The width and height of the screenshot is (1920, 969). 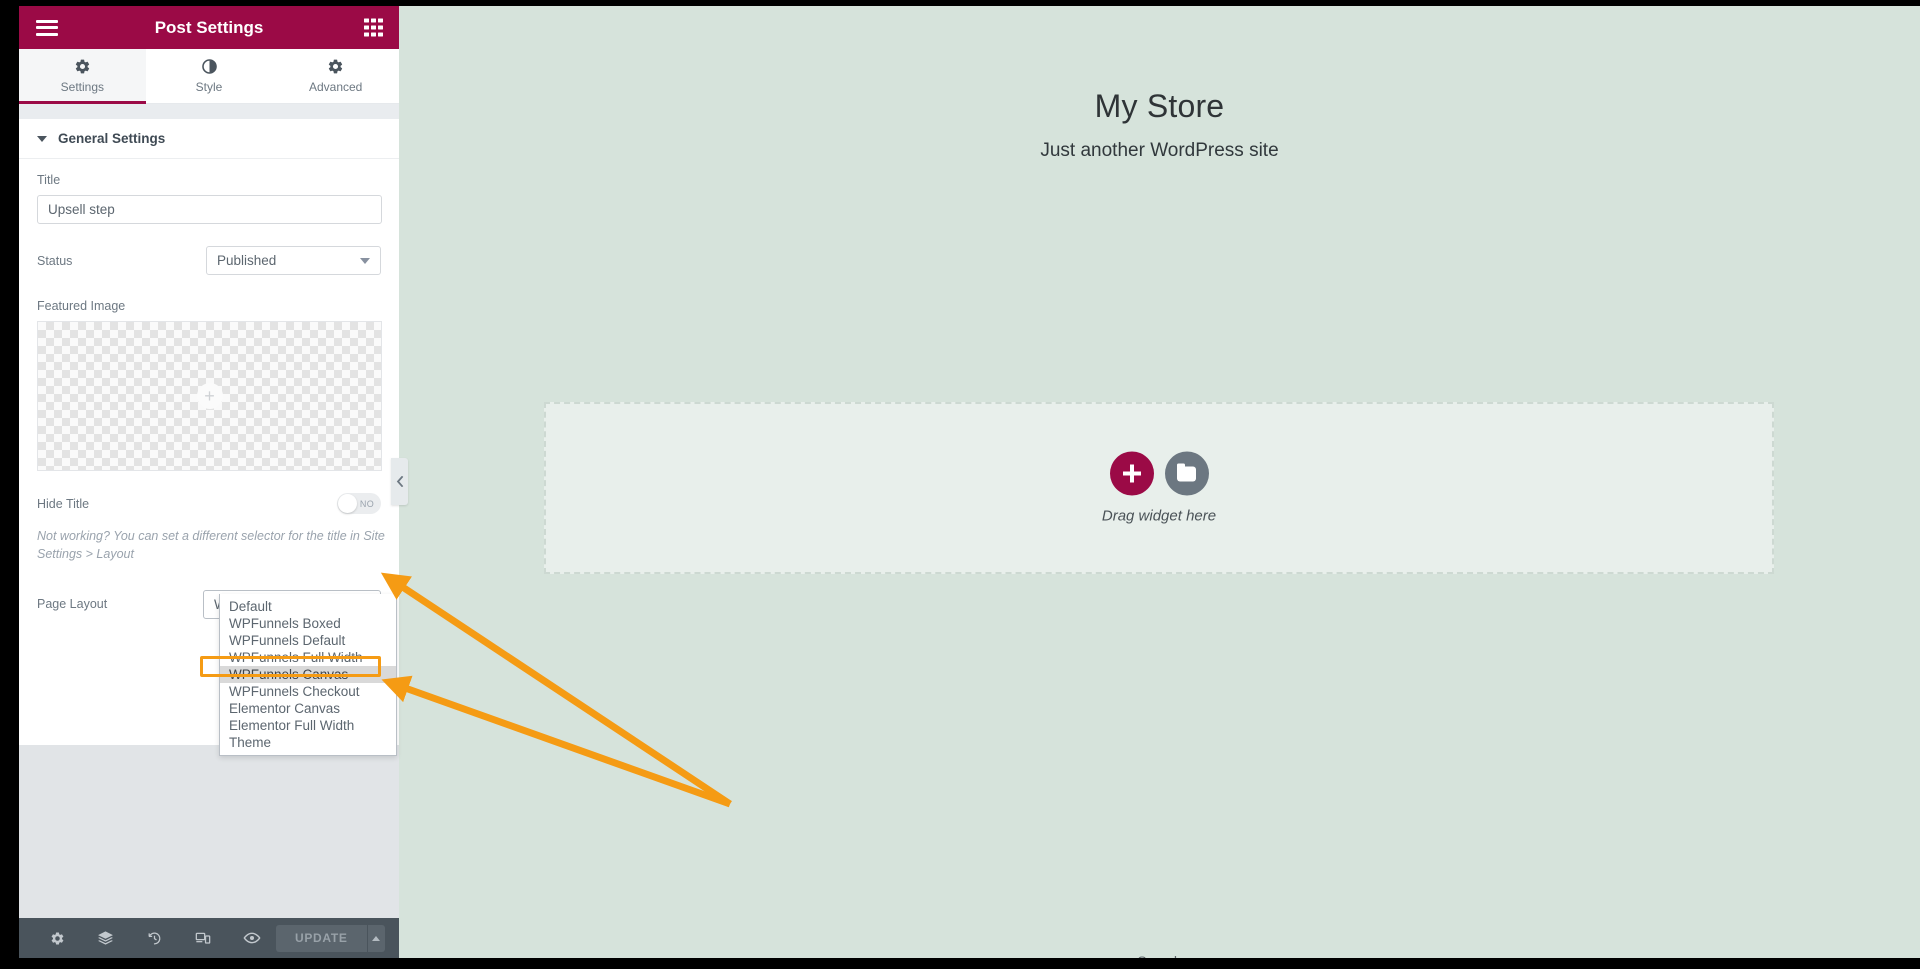 What do you see at coordinates (1159, 473) in the screenshot?
I see `drop-zone-buttons` at bounding box center [1159, 473].